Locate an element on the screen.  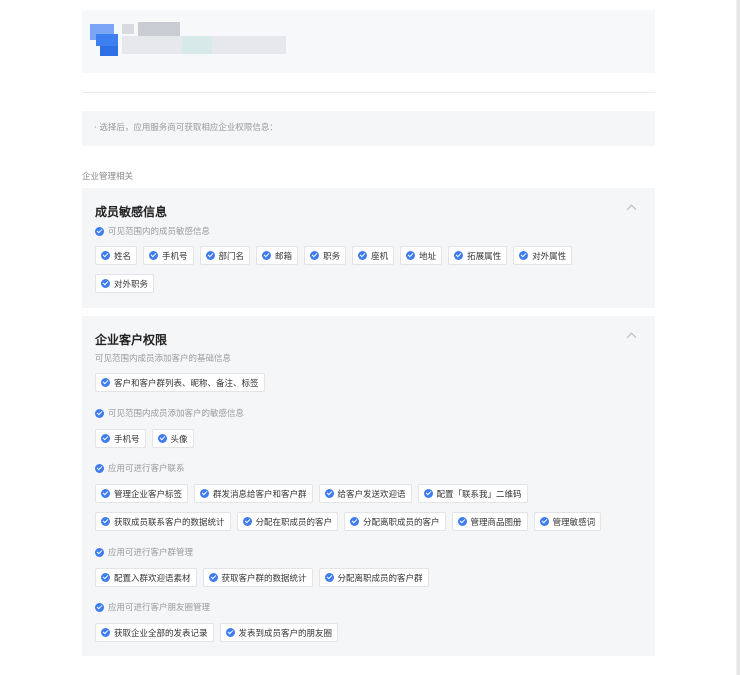
permission-tag: 分配离职成员的客户 is located at coordinates (395, 521).